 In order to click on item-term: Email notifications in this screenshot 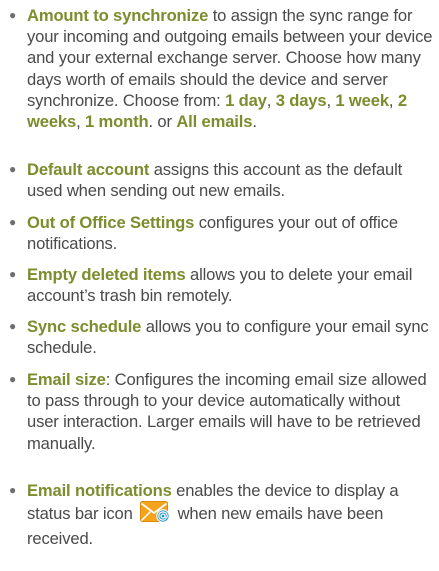, I will do `click(99, 490)`.